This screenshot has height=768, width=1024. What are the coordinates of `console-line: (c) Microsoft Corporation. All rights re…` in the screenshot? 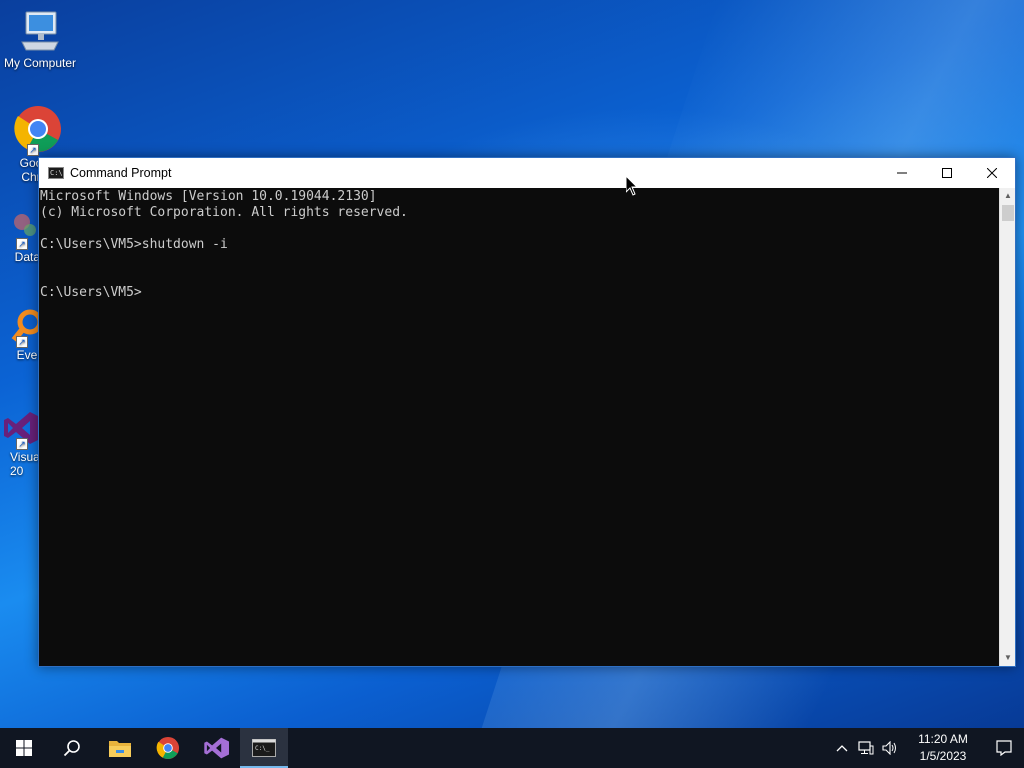 It's located at (224, 212).